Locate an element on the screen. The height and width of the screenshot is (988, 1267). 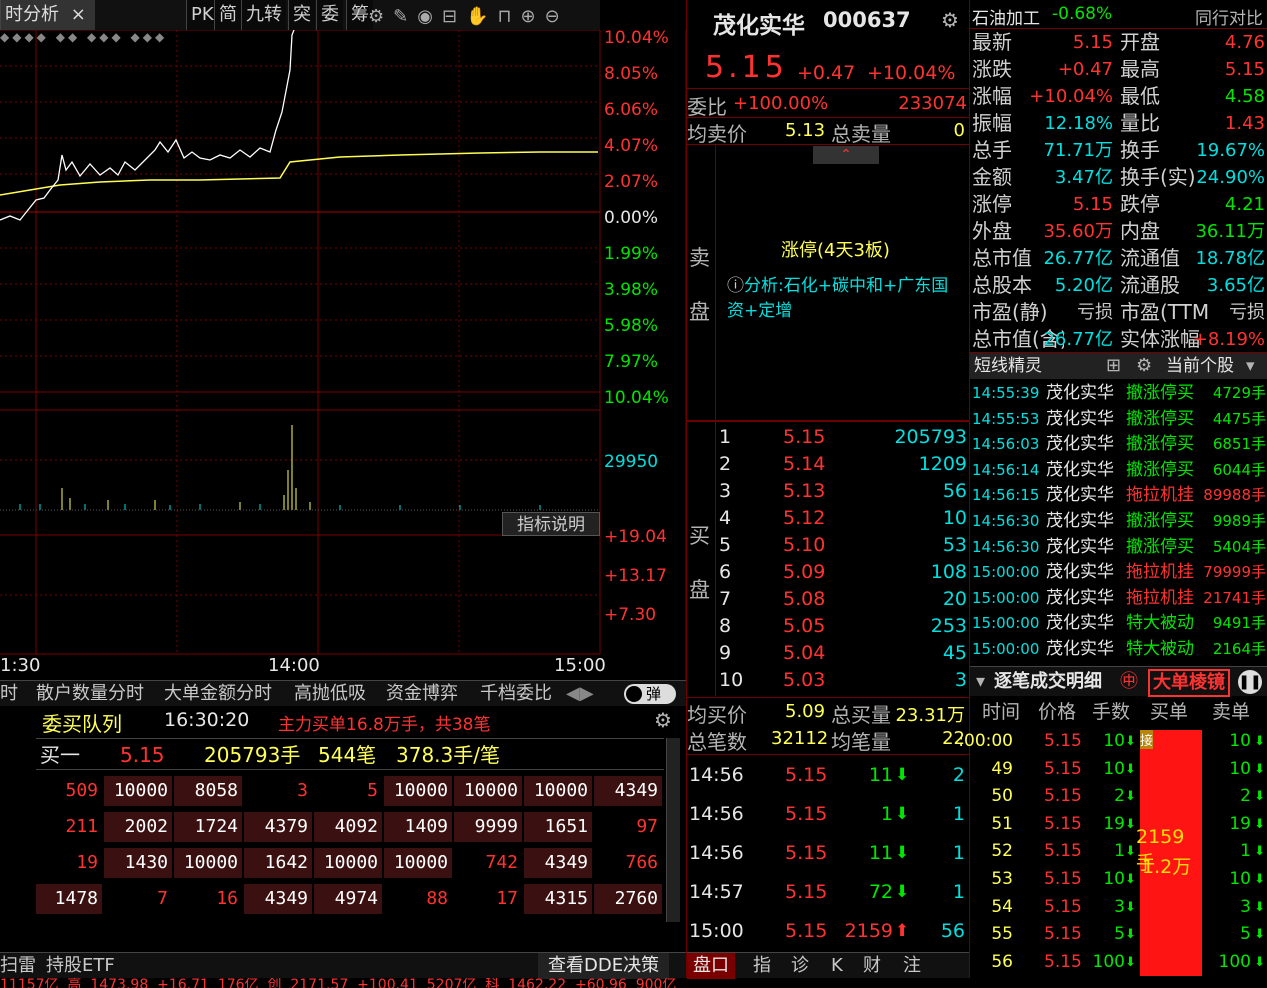
elf-event: 撤涨停买 is located at coordinates (1160, 521).